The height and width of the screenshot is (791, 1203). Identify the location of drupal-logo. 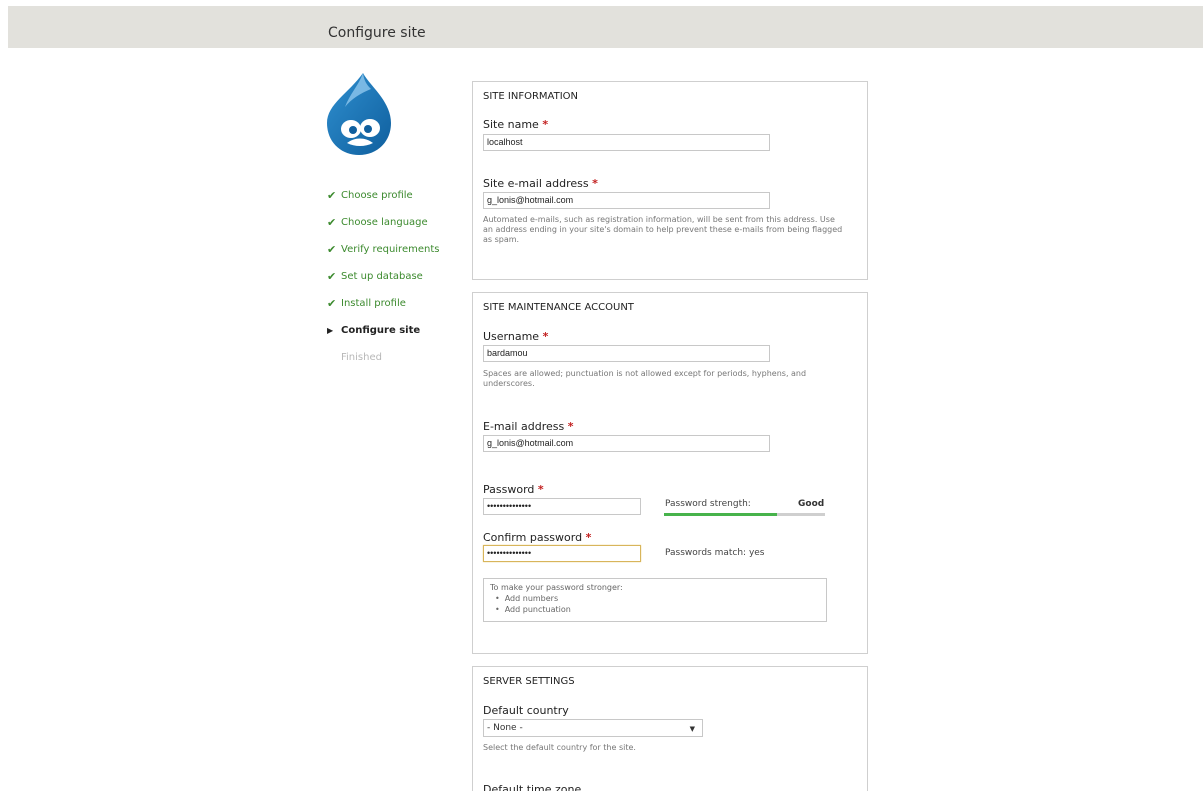
(359, 114).